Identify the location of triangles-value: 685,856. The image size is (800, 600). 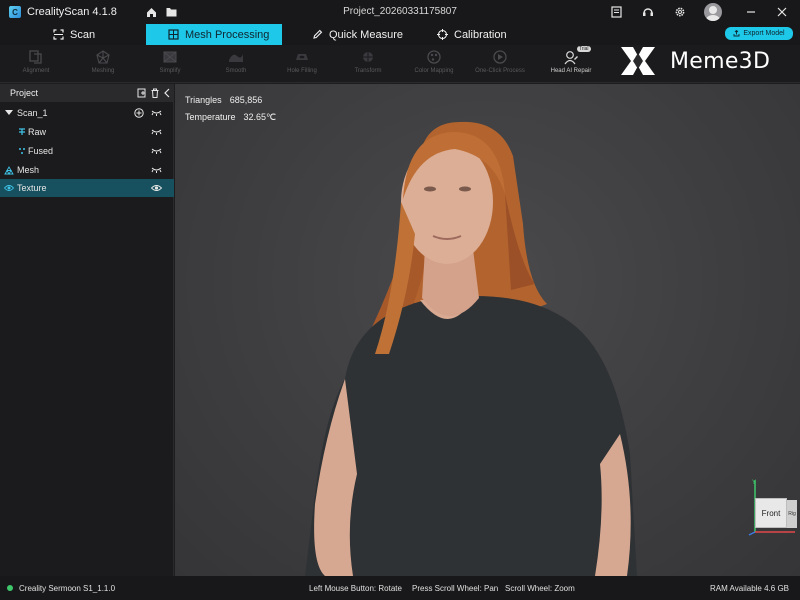
(246, 100).